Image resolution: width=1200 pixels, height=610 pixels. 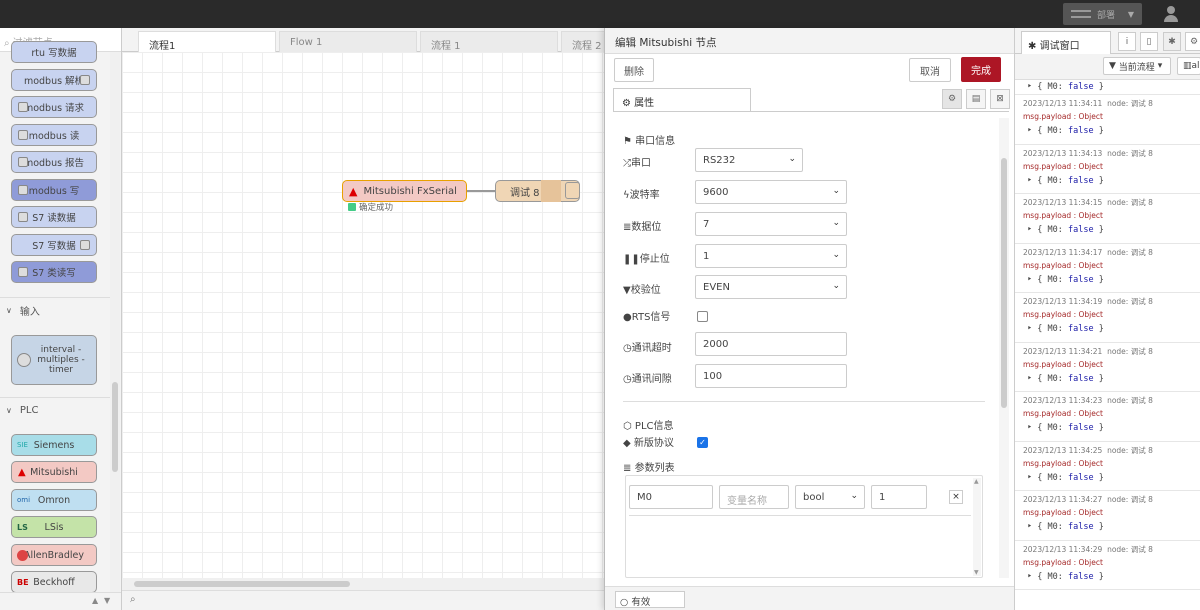 What do you see at coordinates (489, 41) in the screenshot?
I see `tab-flow-1-alt: 流程 1` at bounding box center [489, 41].